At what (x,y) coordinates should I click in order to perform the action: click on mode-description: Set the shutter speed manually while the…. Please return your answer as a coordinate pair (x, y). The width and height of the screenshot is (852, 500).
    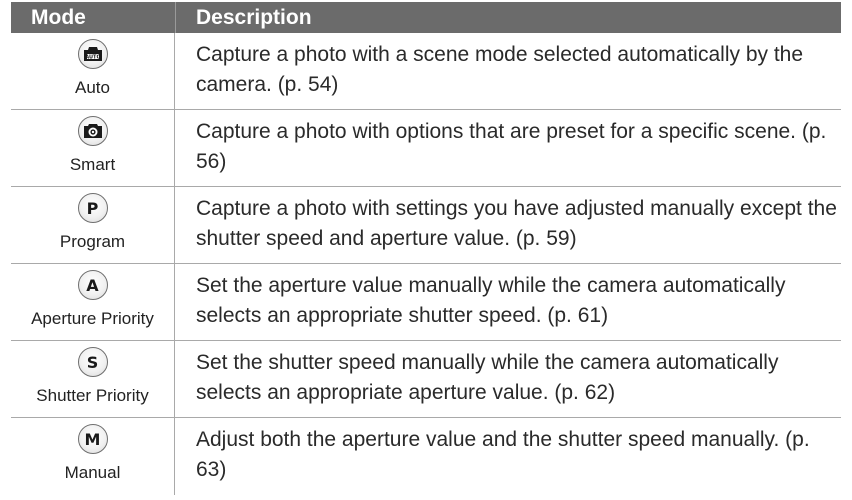
    Looking at the image, I should click on (487, 377).